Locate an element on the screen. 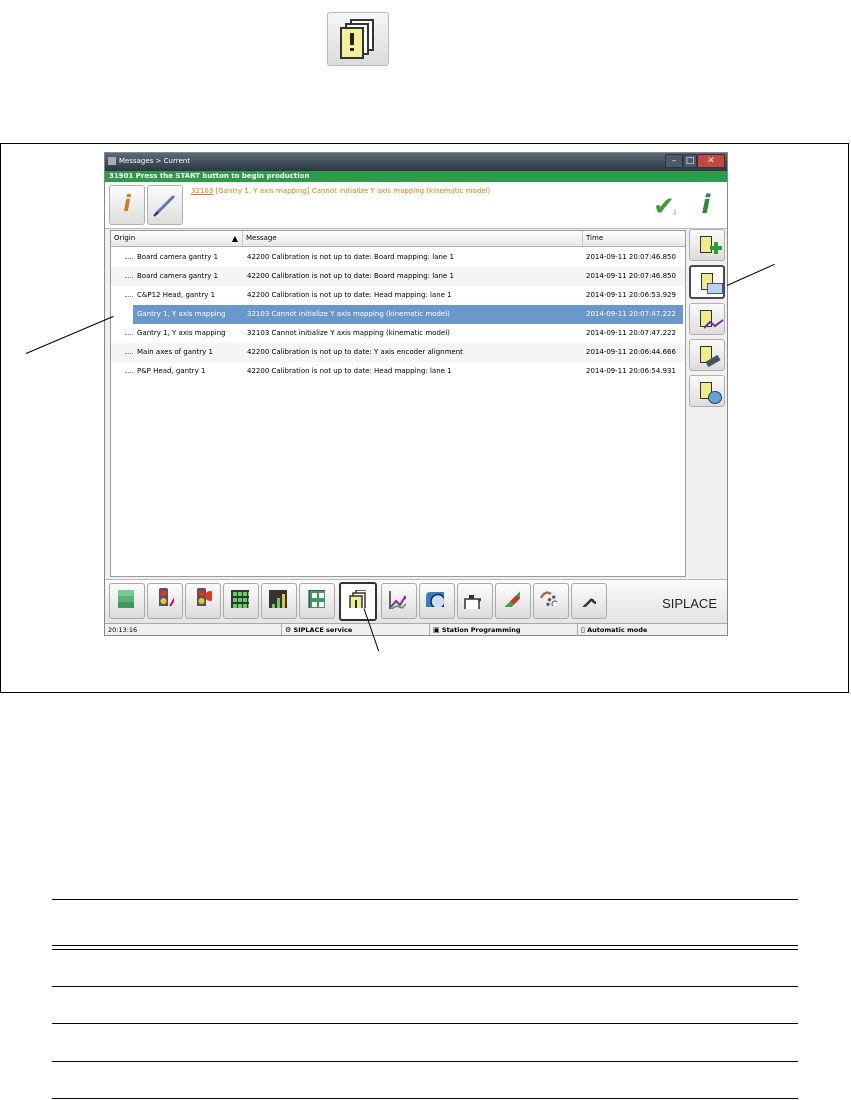 The width and height of the screenshot is (851, 1100). pen-icon is located at coordinates (164, 205).